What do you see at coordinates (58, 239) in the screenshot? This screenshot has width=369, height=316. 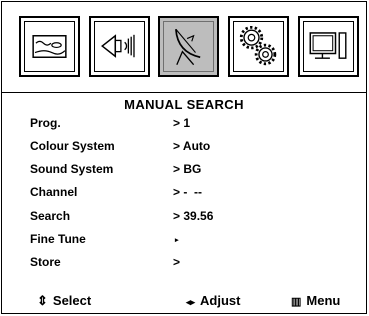 I see `row-label: Fine Tune` at bounding box center [58, 239].